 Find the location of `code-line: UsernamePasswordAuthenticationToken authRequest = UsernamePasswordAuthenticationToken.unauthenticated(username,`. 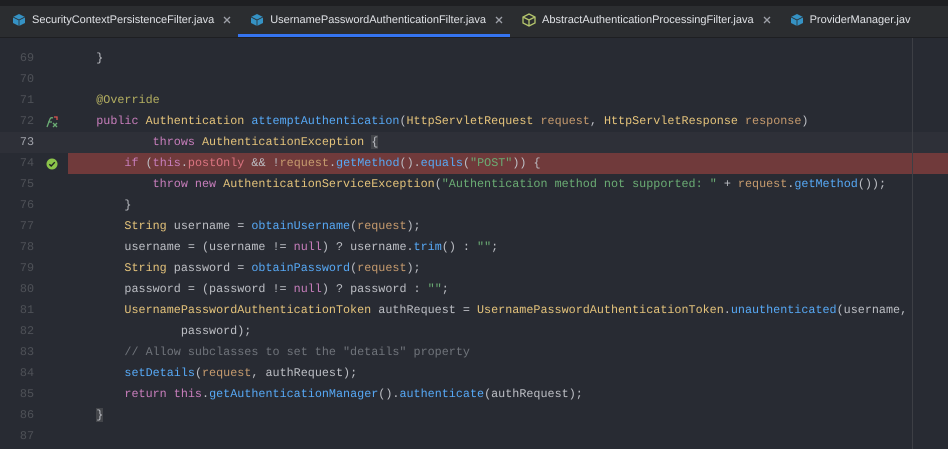

code-line: UsernamePasswordAuthenticationToken authRequest = UsernamePasswordAuthenticationToken.unauthenticated(username, is located at coordinates (515, 310).